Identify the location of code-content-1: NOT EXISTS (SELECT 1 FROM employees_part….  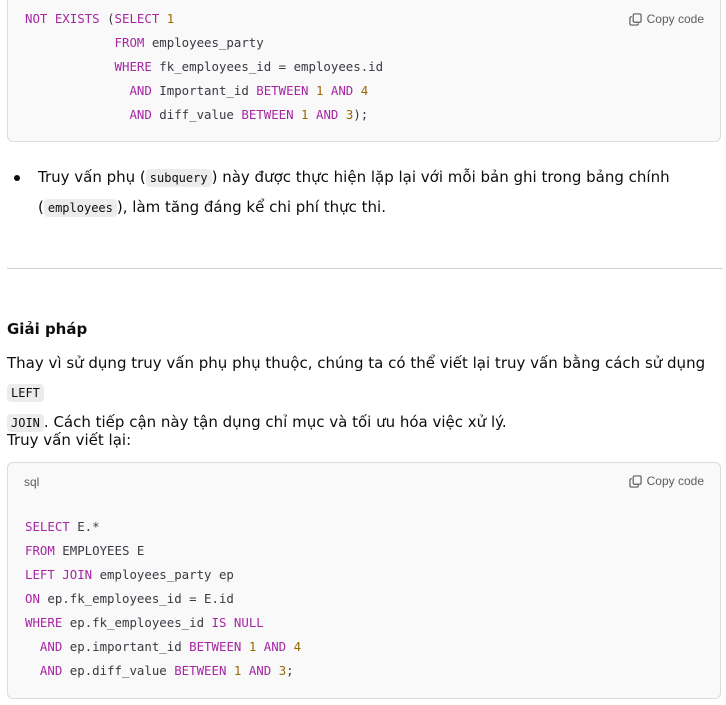
(204, 67).